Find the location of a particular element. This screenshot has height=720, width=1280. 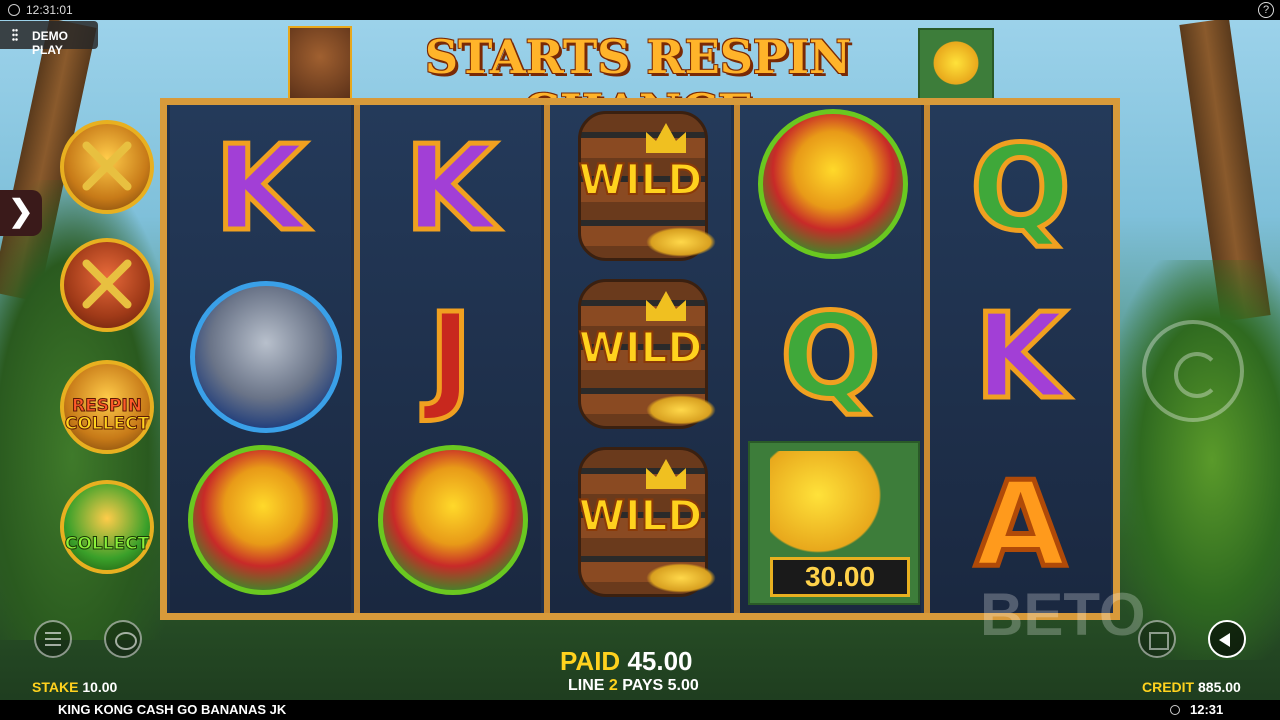

demo-play-menu-button: DEMO PLAY is located at coordinates (49, 39).